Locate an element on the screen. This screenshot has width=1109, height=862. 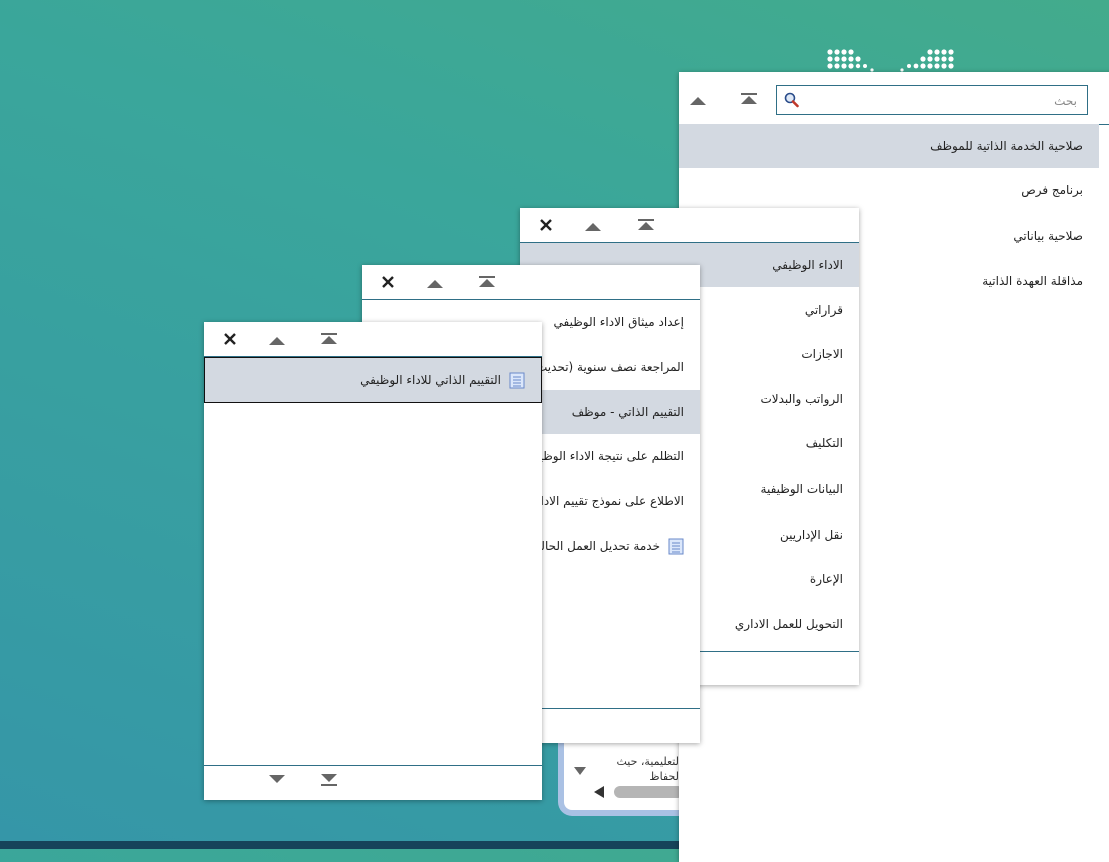
scroll-down-icon is located at coordinates (580, 772).